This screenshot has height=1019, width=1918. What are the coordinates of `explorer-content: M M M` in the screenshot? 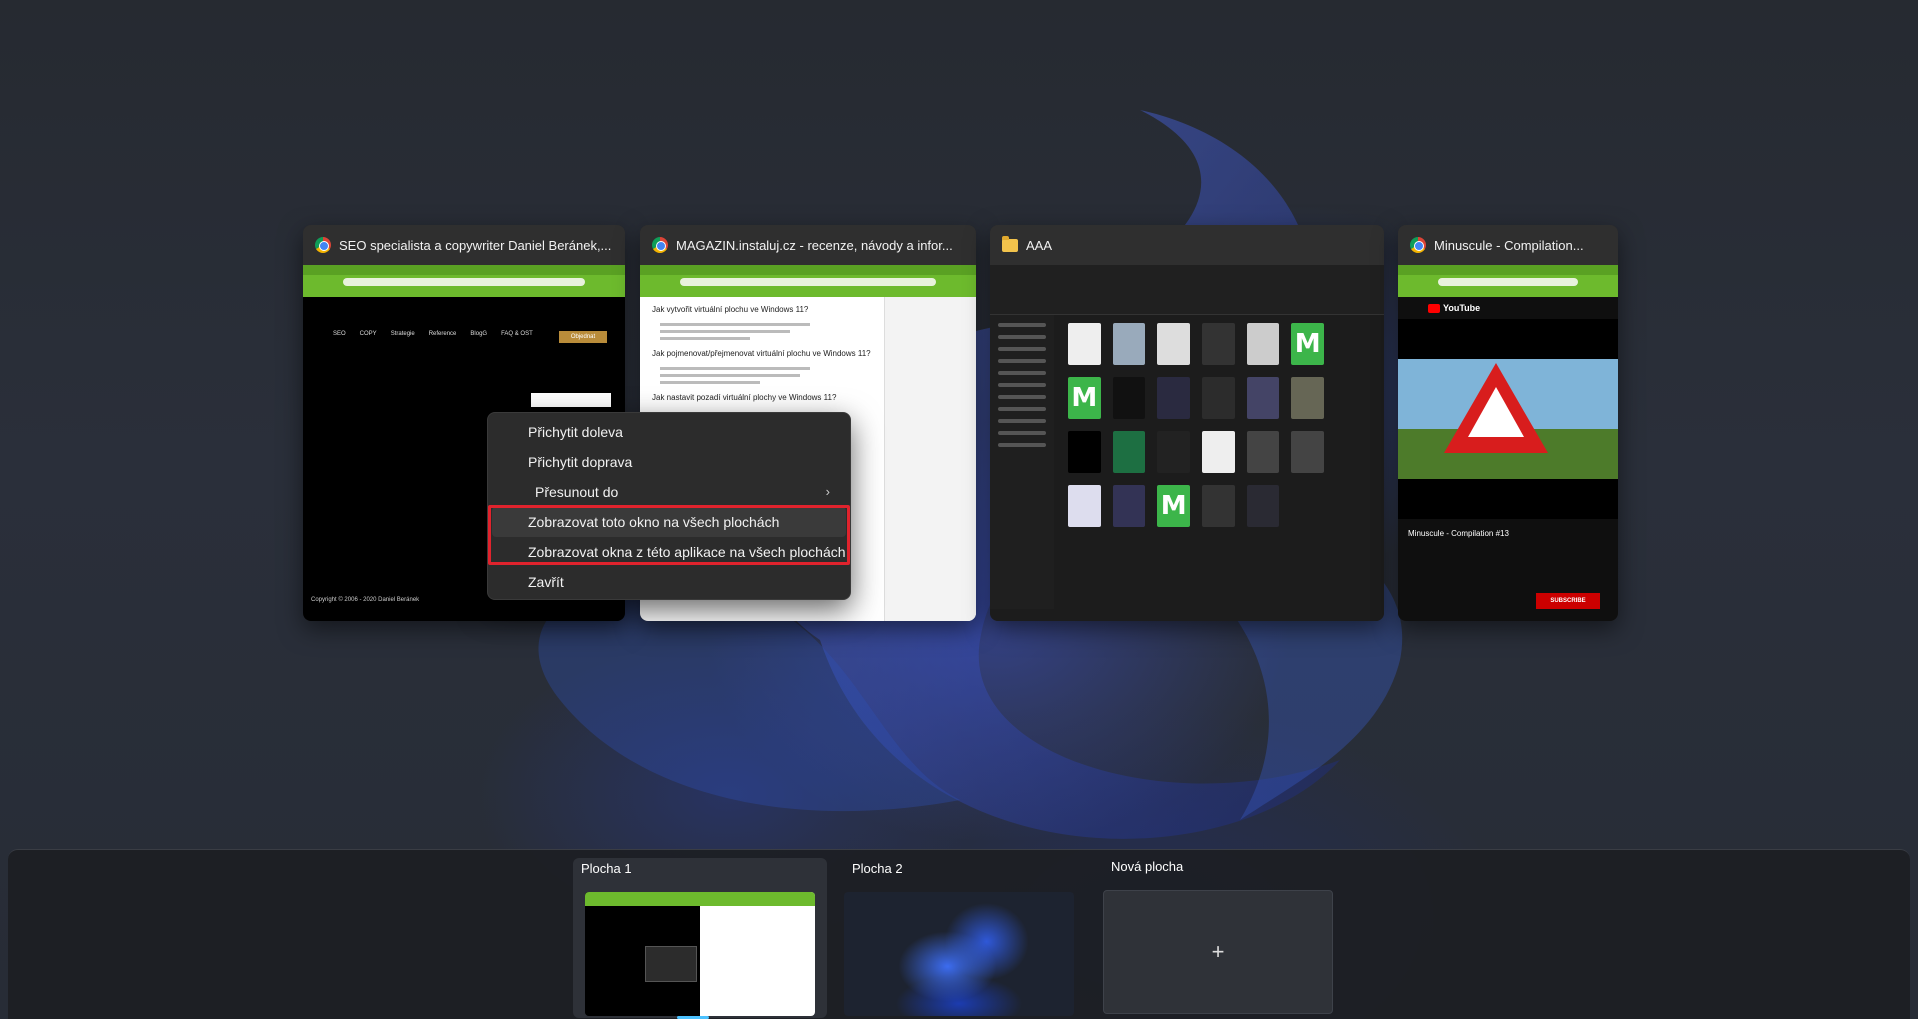 It's located at (1187, 443).